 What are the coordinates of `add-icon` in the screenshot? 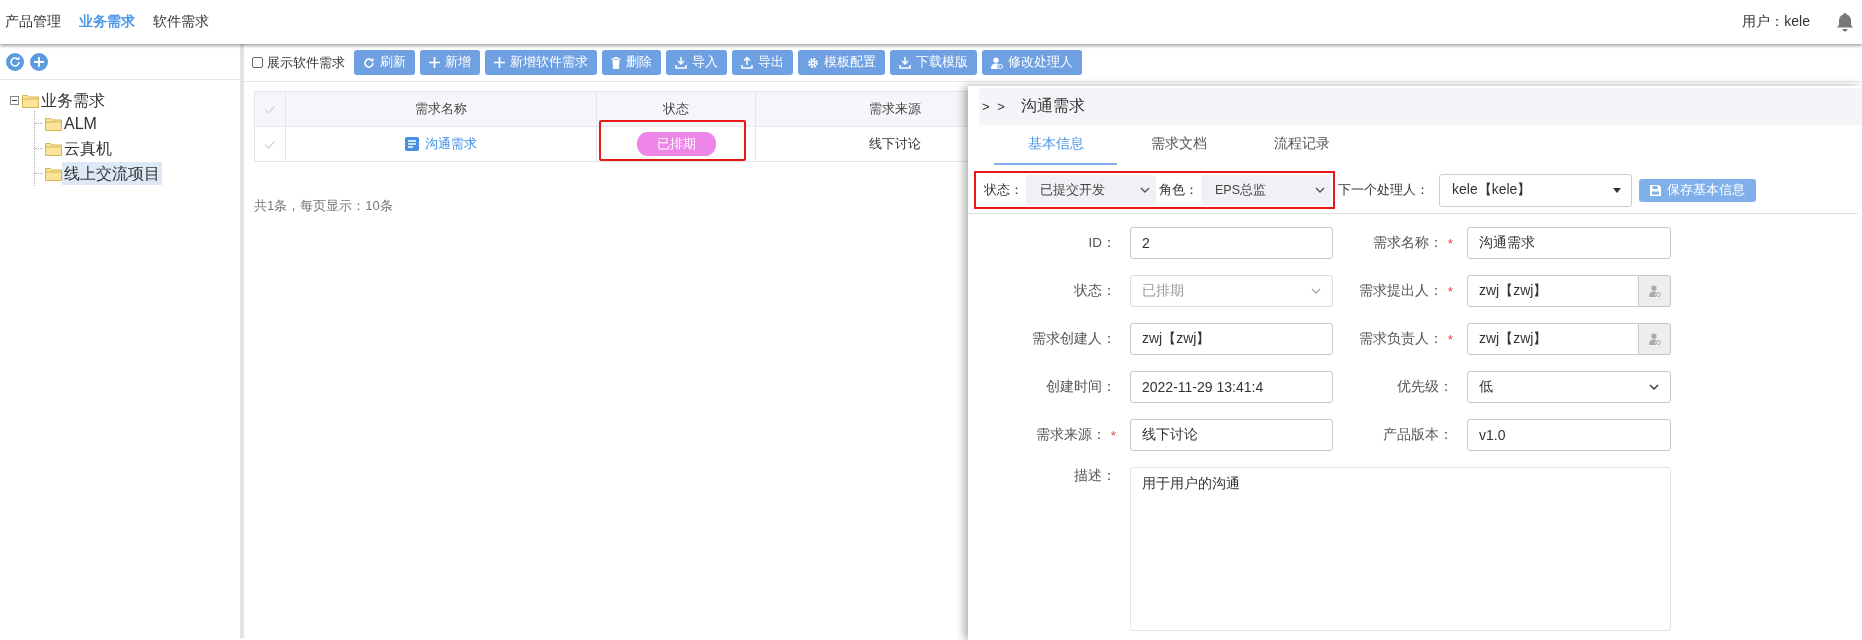 It's located at (39, 62).